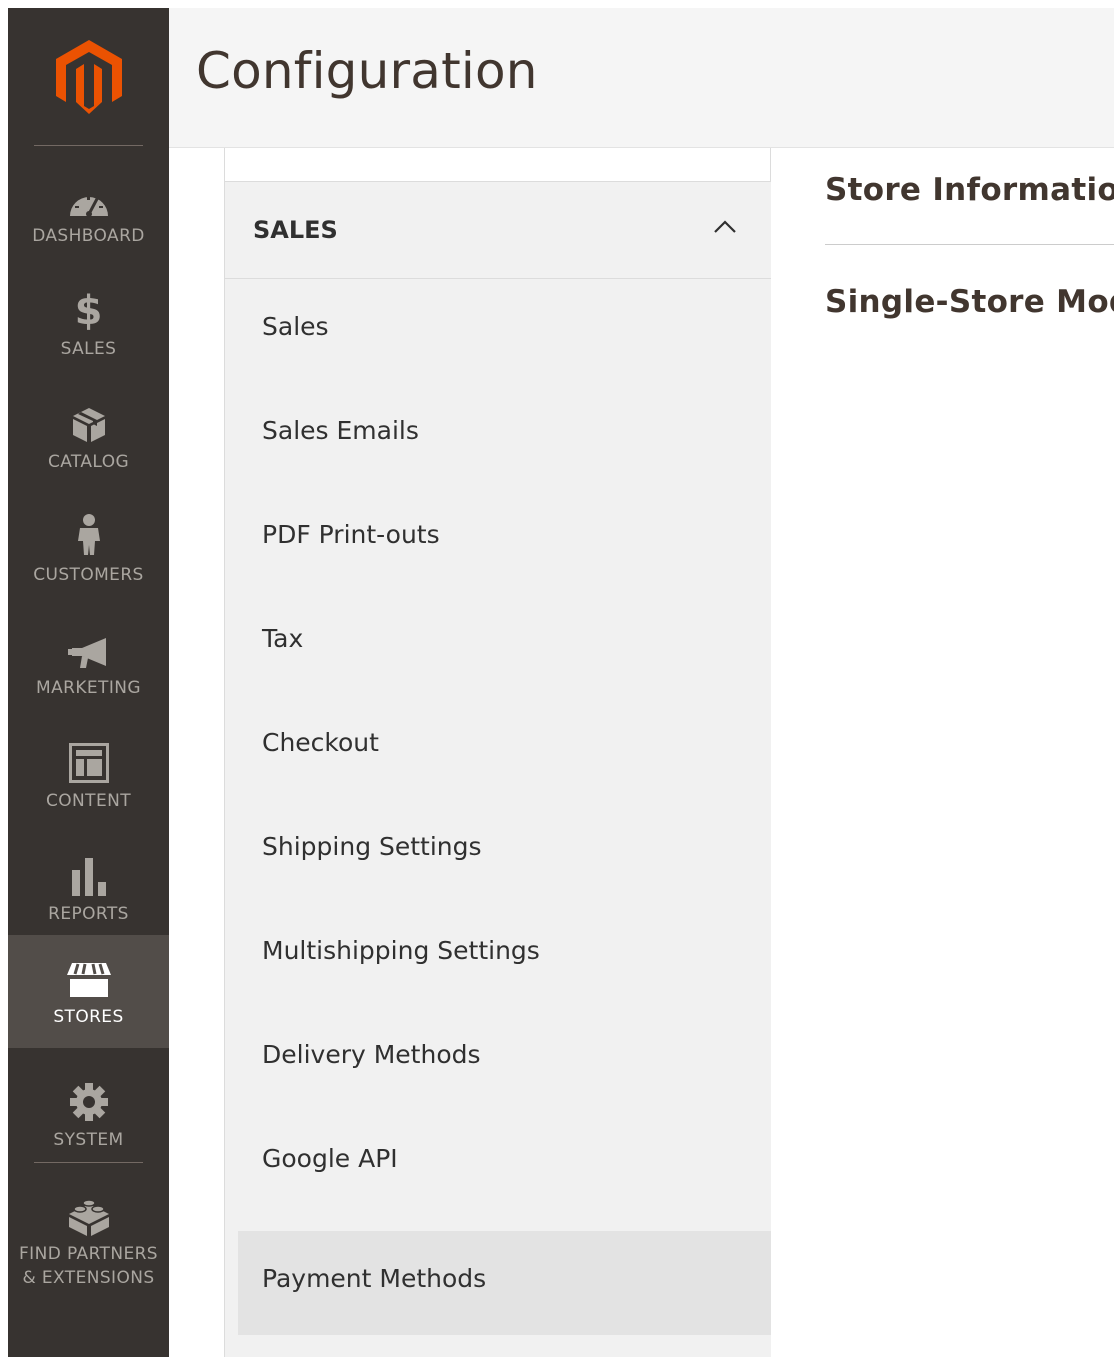  I want to click on megaphone-icon, so click(86, 652).